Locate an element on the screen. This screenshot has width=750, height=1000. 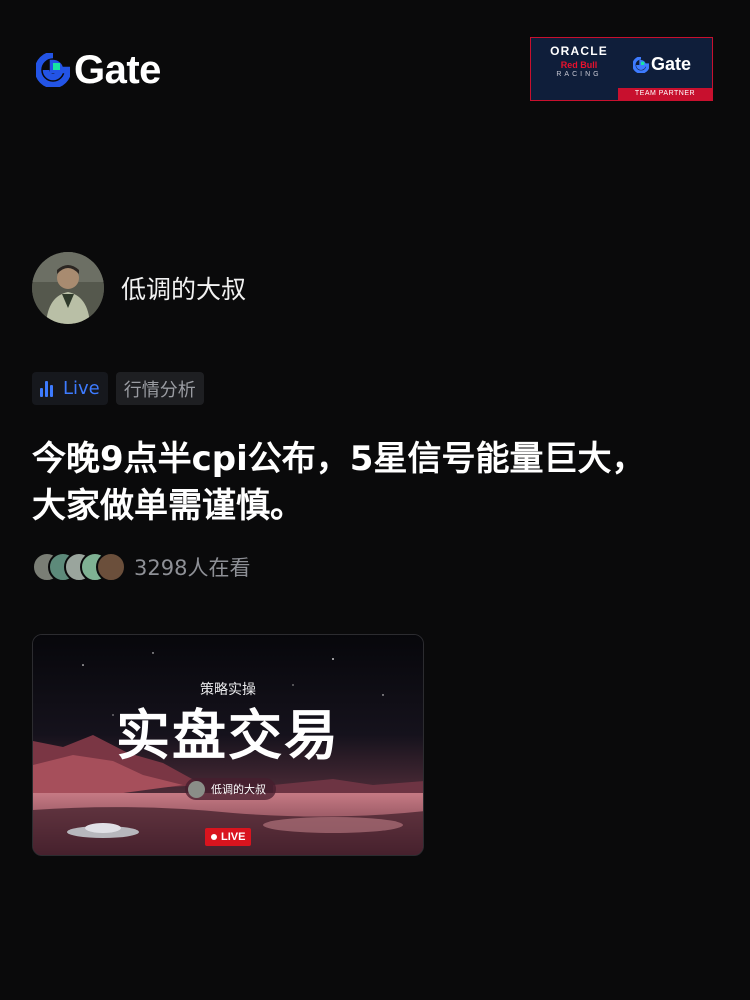
live-label: LIVE is located at coordinates (233, 837).